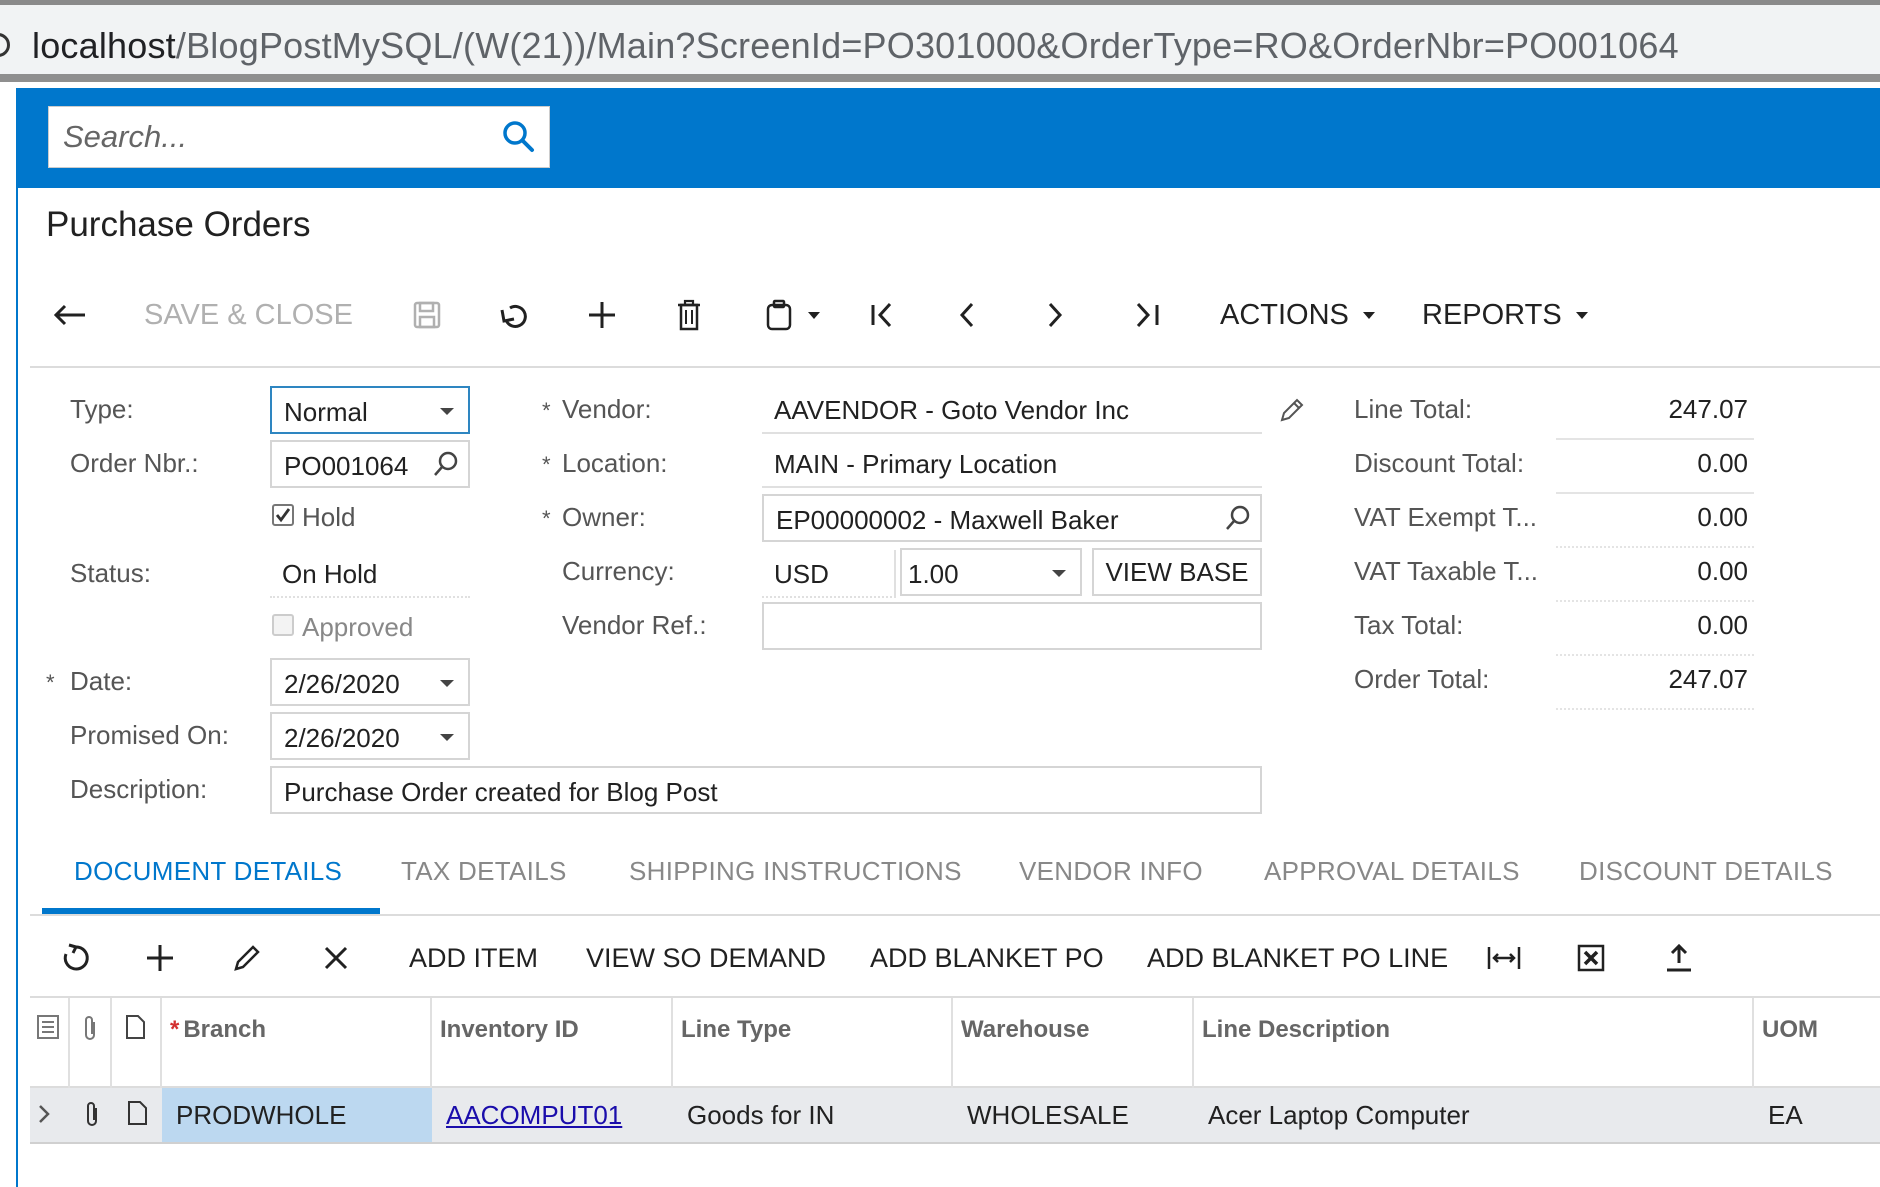 The height and width of the screenshot is (1187, 1880). Describe the element at coordinates (91, 1115) in the screenshot. I see `row-attachment` at that location.